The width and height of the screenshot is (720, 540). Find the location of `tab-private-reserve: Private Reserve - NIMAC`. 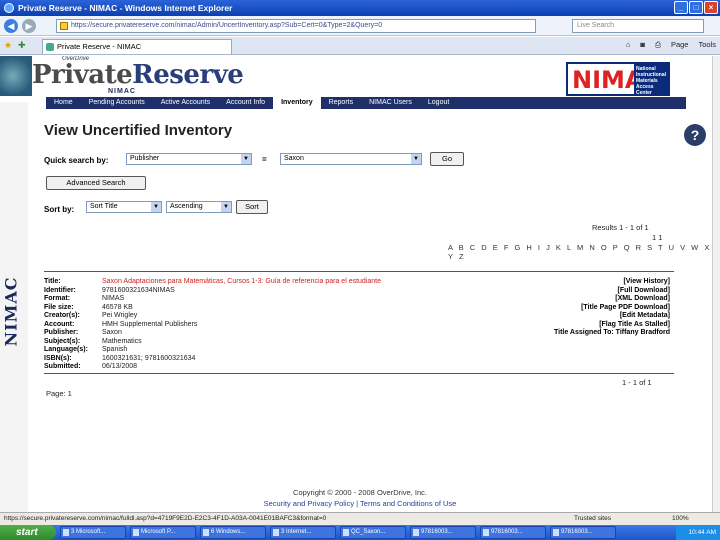

tab-private-reserve: Private Reserve - NIMAC is located at coordinates (137, 46).